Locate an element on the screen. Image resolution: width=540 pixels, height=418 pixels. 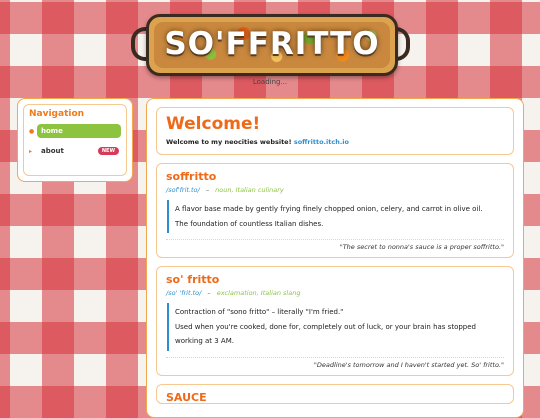
welcome-title: Welcome! is located at coordinates (213, 124).